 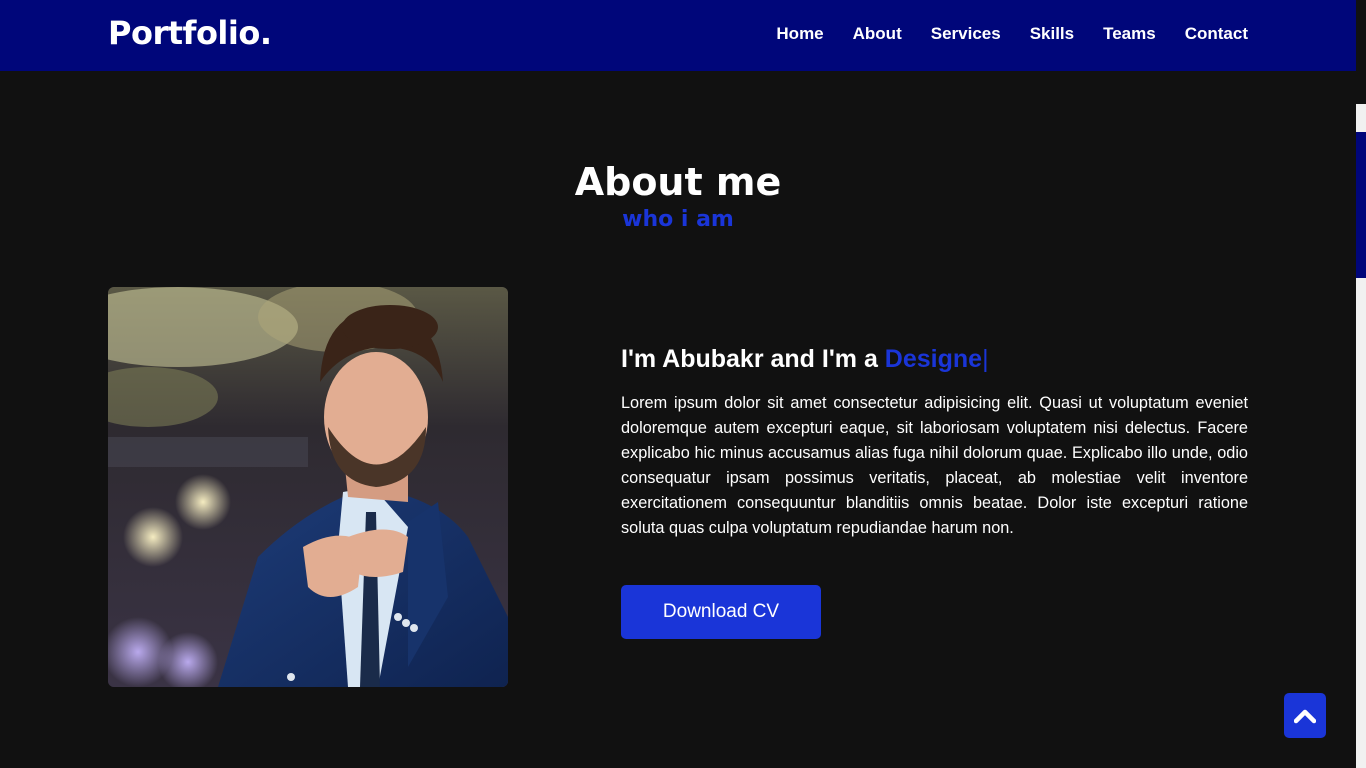 What do you see at coordinates (678, 219) in the screenshot?
I see `section-subtitle: who i am` at bounding box center [678, 219].